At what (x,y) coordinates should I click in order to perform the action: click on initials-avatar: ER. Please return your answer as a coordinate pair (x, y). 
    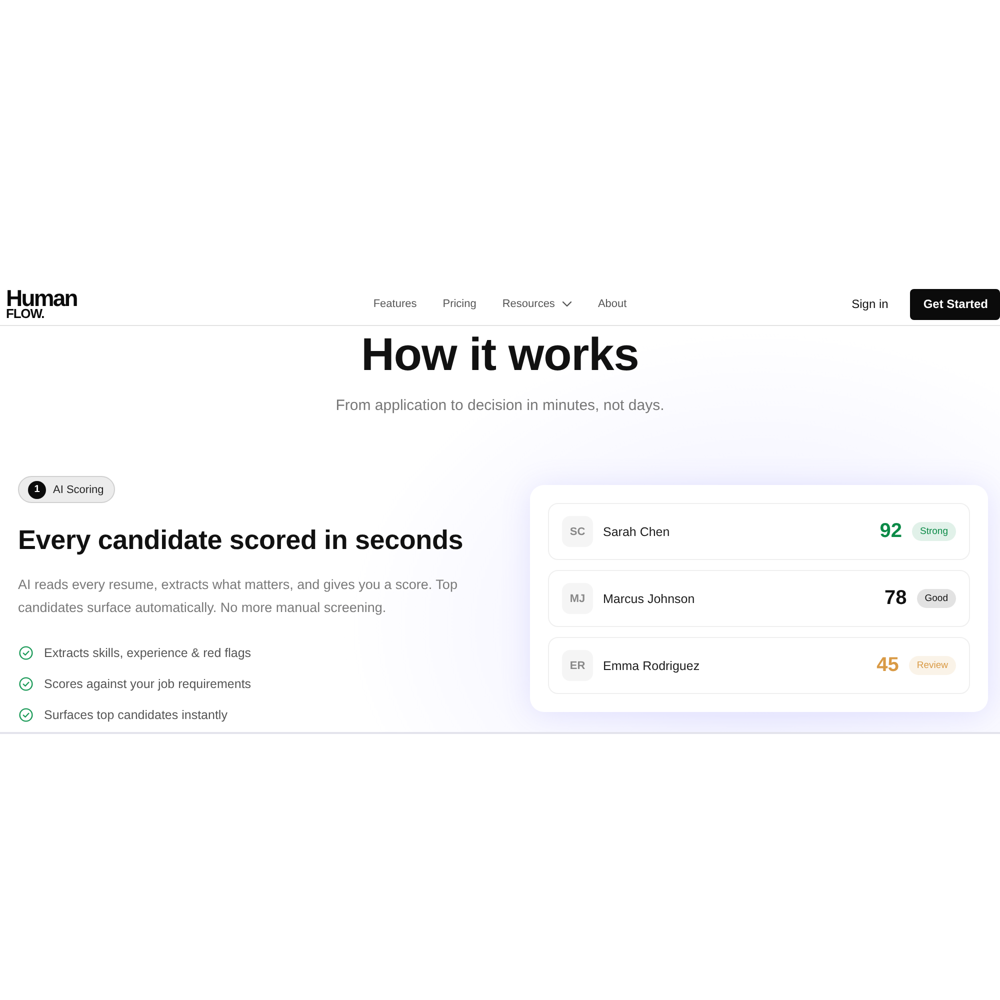
    Looking at the image, I should click on (577, 665).